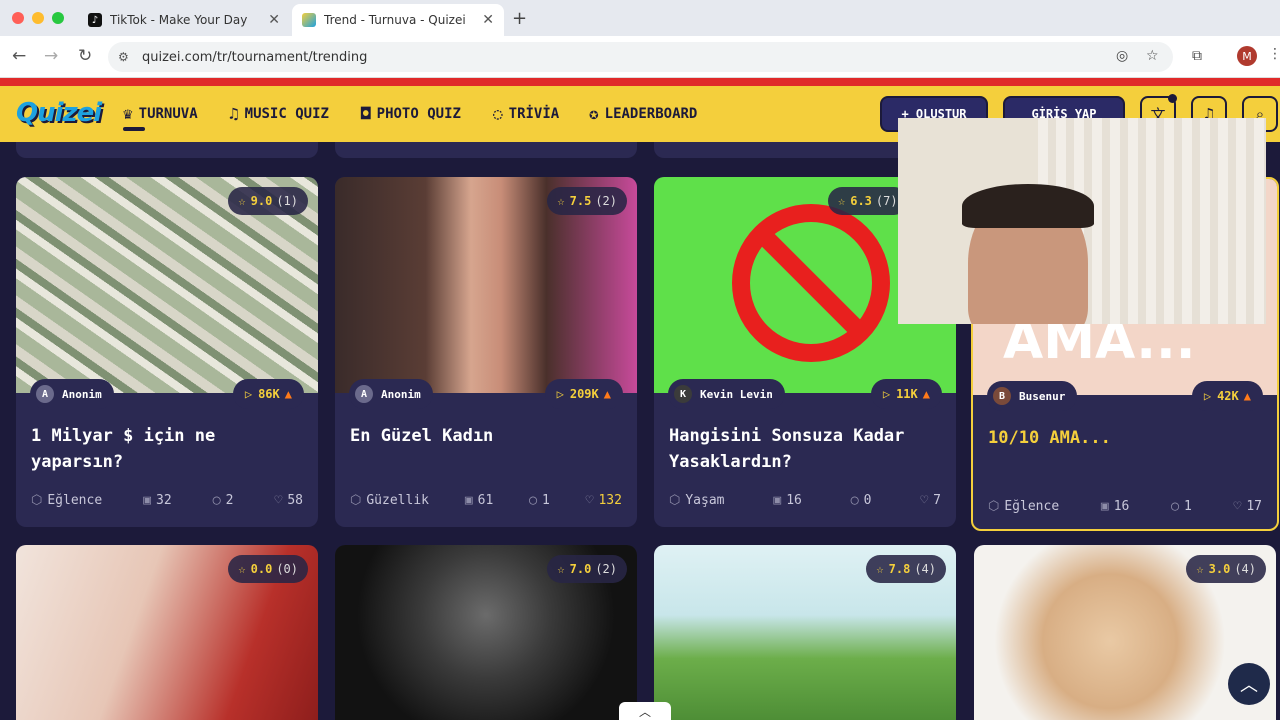 This screenshot has width=1280, height=720. Describe the element at coordinates (930, 500) in the screenshot. I see `like-count: ♡ 7` at that location.